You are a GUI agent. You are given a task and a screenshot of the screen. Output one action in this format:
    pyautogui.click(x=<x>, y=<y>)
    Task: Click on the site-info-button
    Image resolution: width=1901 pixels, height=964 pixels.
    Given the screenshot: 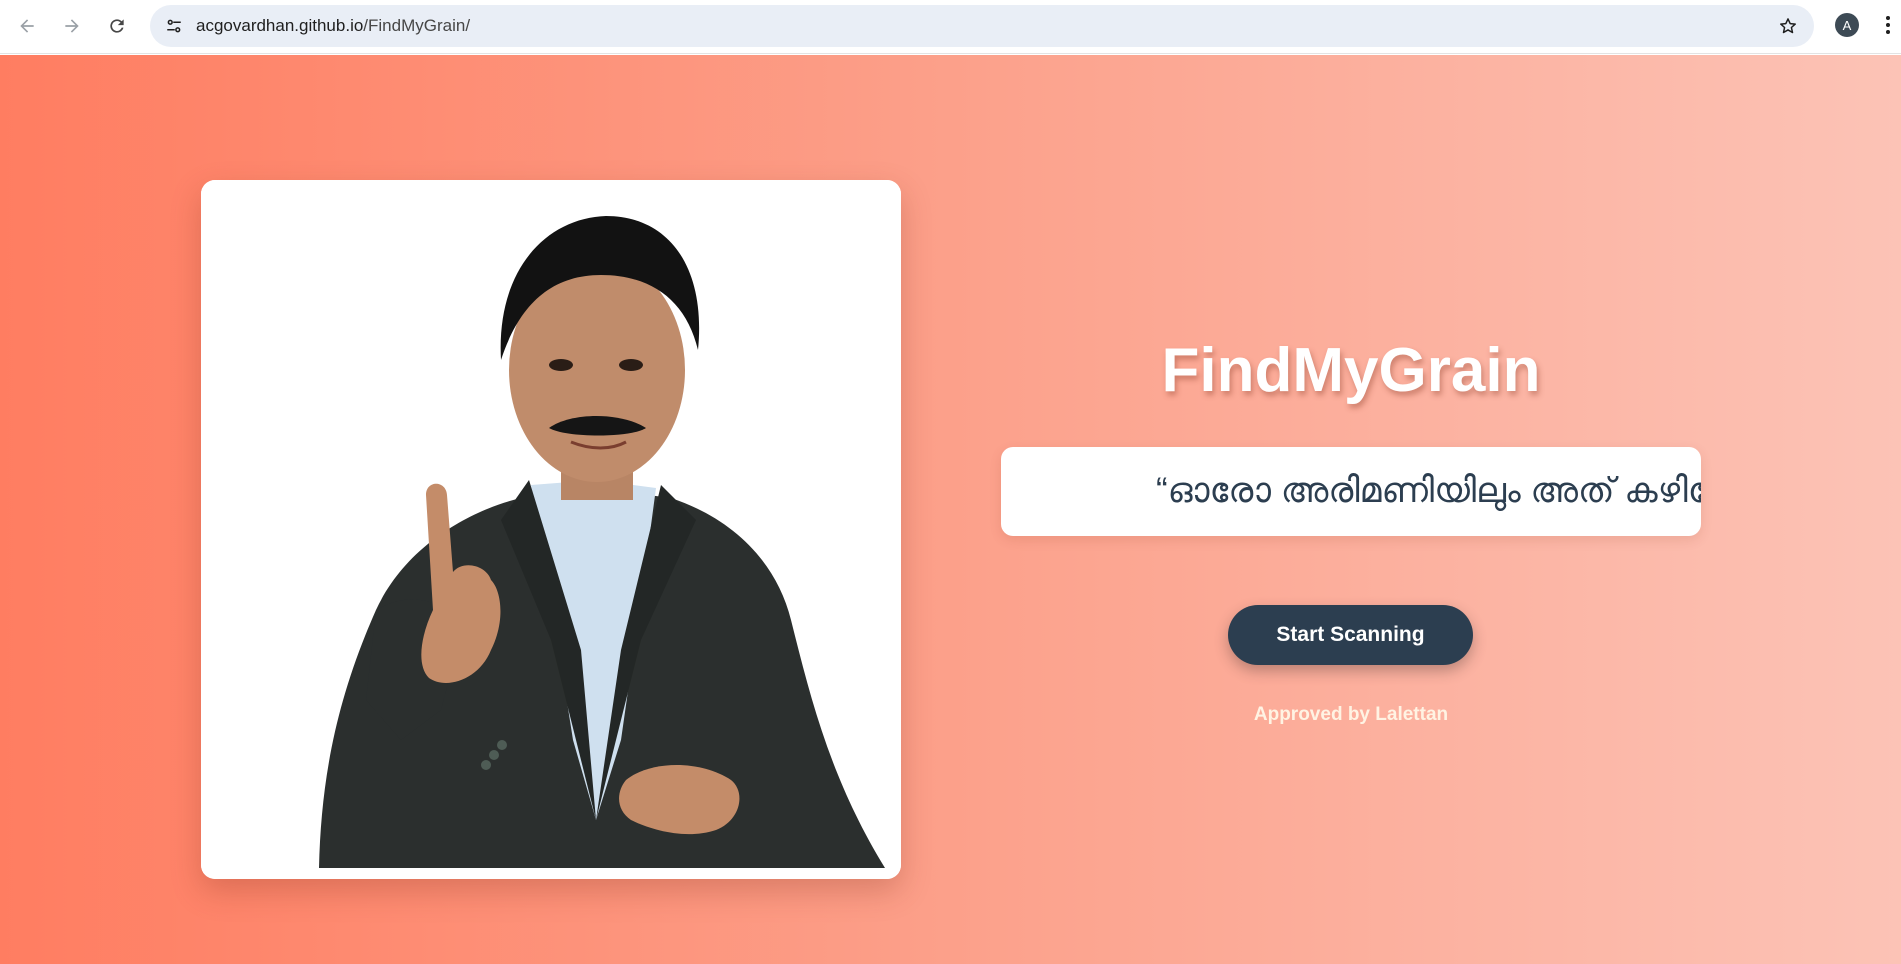 What is the action you would take?
    pyautogui.click(x=174, y=26)
    